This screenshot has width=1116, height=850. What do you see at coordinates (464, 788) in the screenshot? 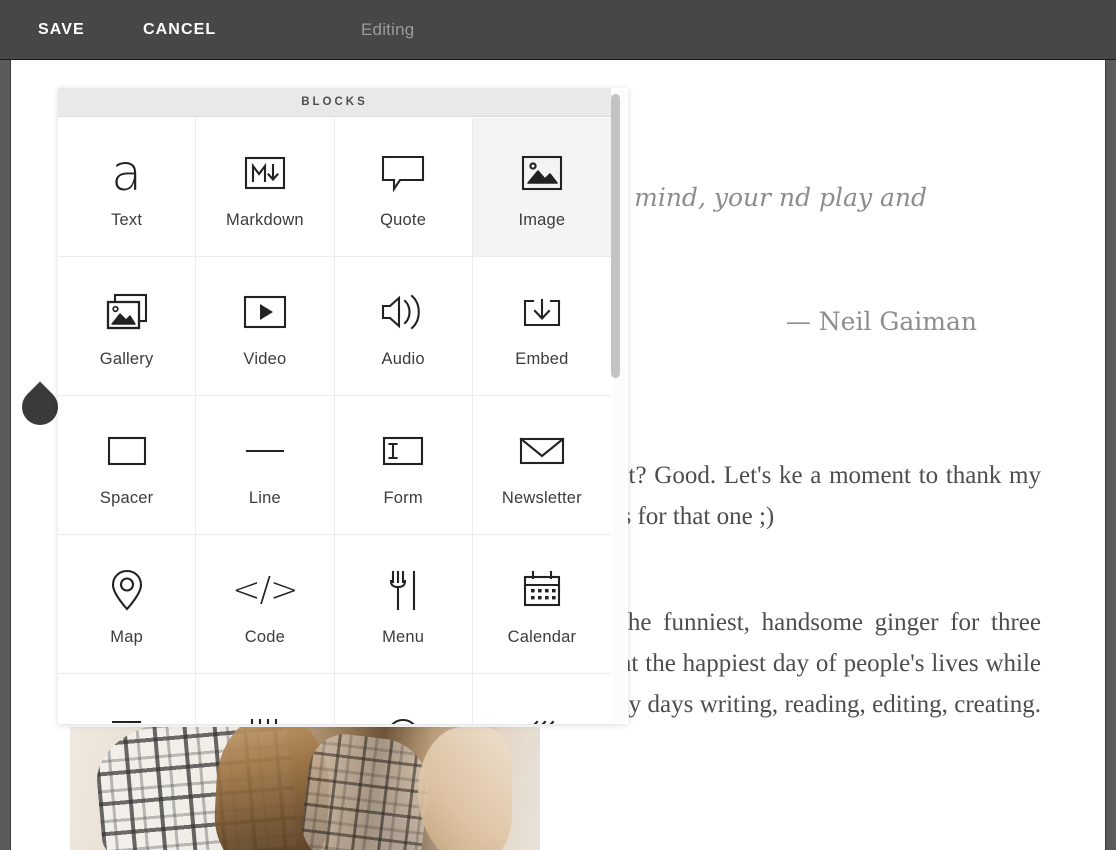
I see `photo-arm` at bounding box center [464, 788].